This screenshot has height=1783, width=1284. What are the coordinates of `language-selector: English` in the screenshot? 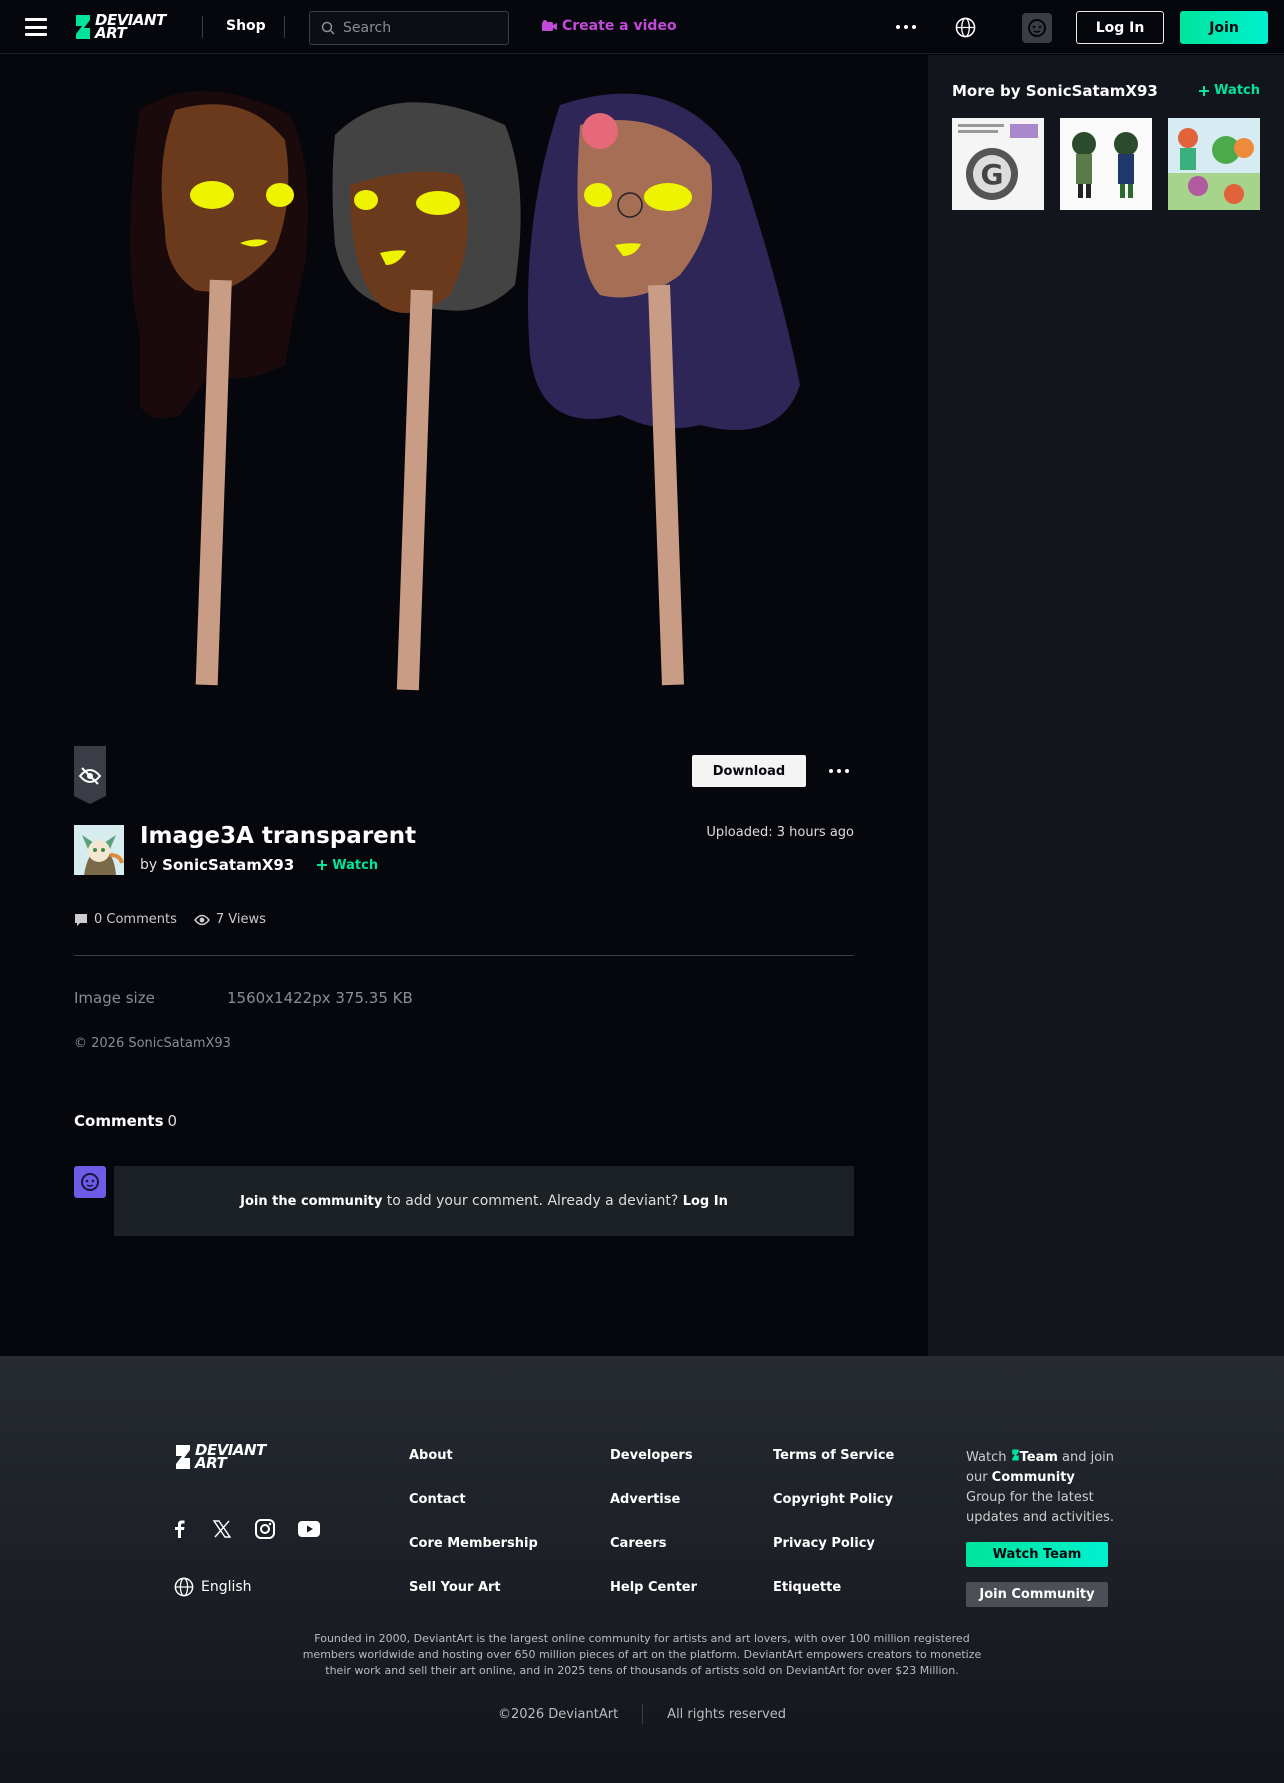 It's located at (213, 1587).